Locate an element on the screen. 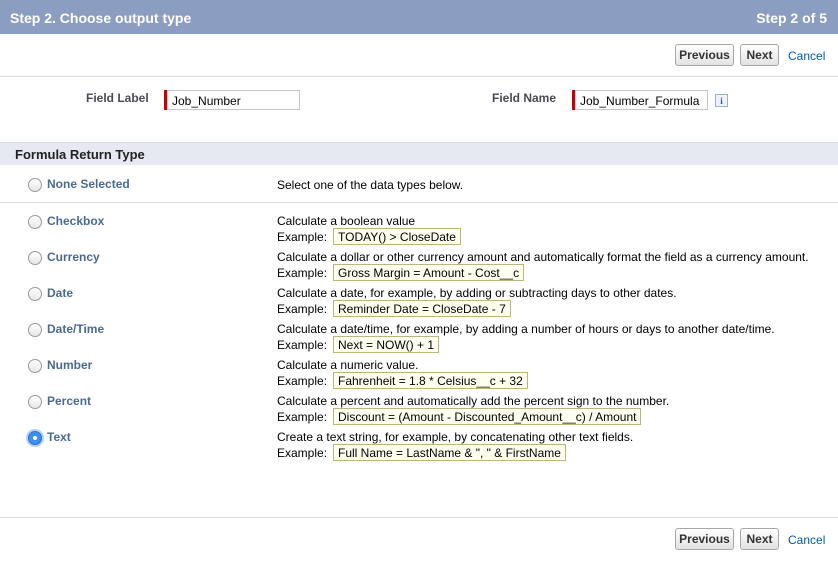  info-icon: i is located at coordinates (721, 100).